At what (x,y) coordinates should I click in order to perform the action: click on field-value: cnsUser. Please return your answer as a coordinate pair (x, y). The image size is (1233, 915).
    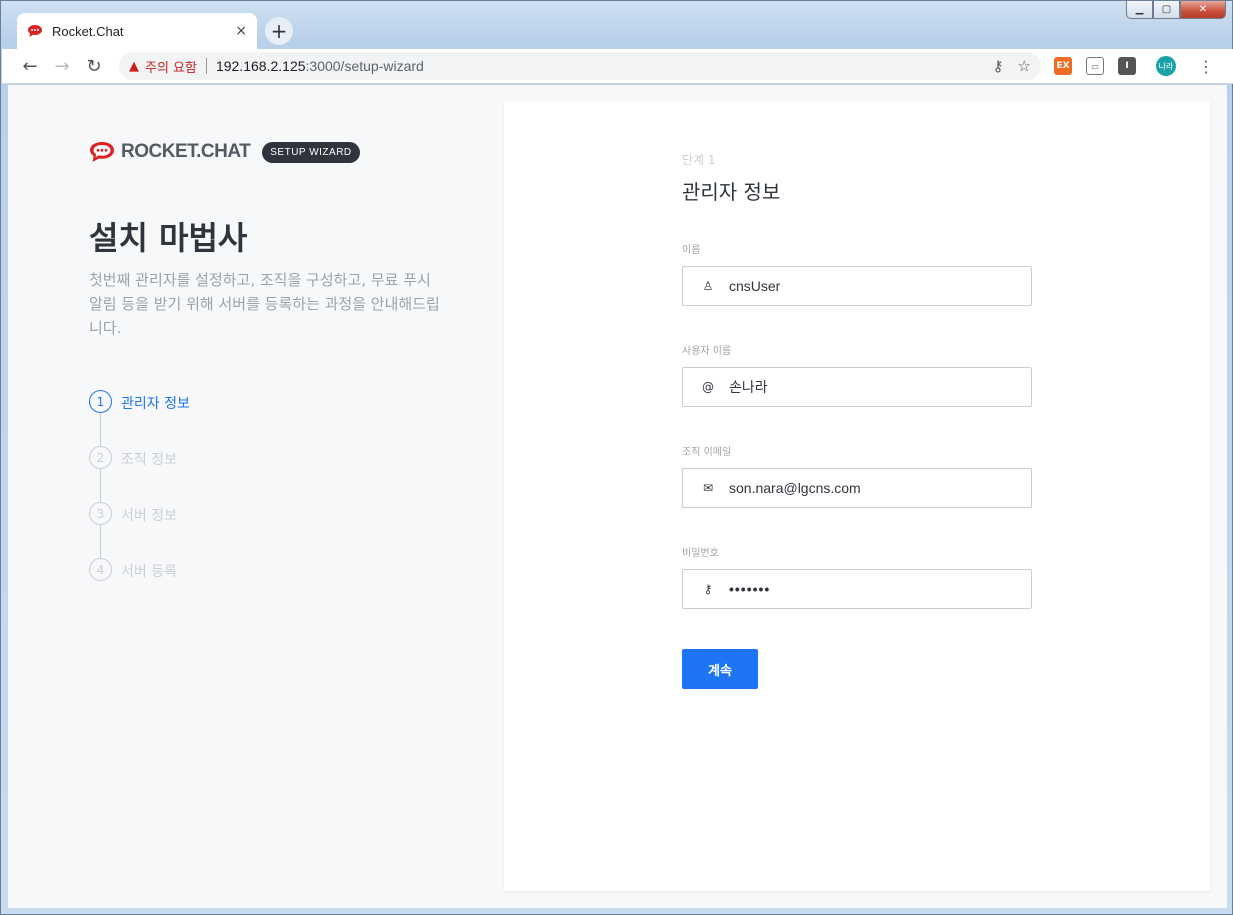
    Looking at the image, I should click on (755, 286).